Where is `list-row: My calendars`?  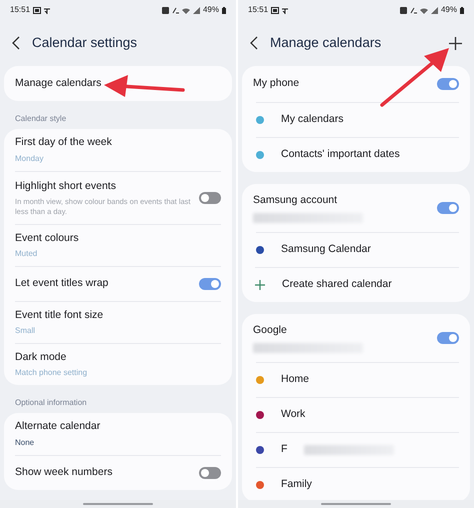
list-row: My calendars is located at coordinates (356, 119).